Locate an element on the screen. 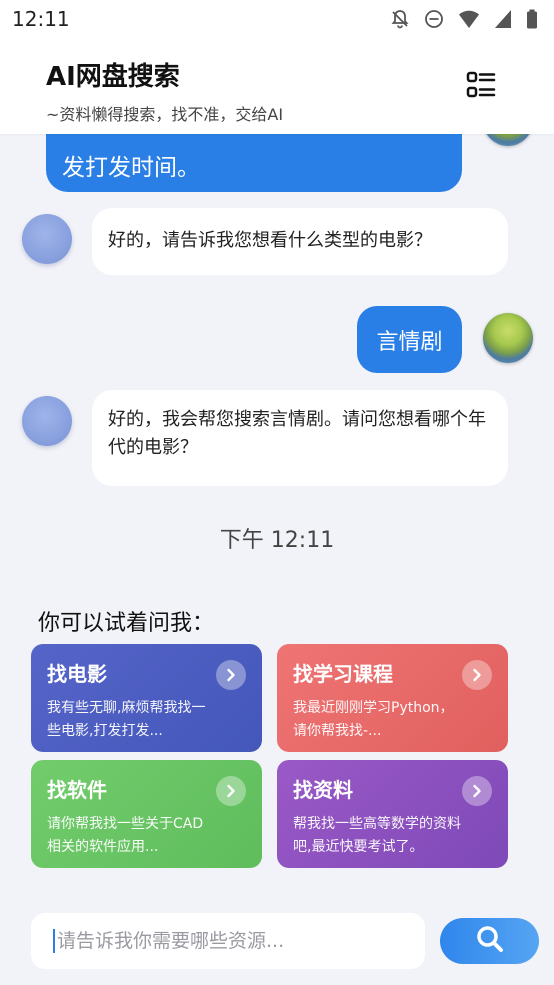 This screenshot has width=554, height=985. bot-message-text: 好的，请告诉我您想看什么类型的电影？ is located at coordinates (270, 240).